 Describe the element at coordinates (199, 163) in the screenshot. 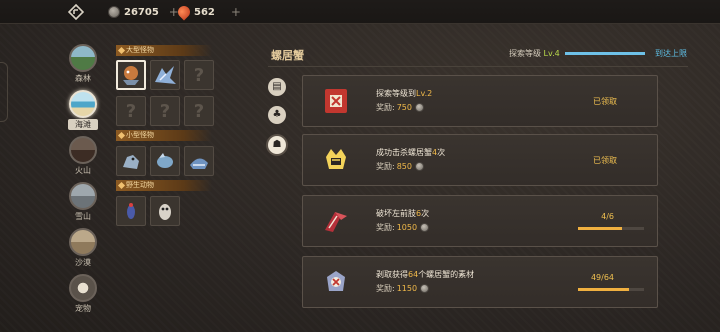

I see `small-beast-icon` at that location.